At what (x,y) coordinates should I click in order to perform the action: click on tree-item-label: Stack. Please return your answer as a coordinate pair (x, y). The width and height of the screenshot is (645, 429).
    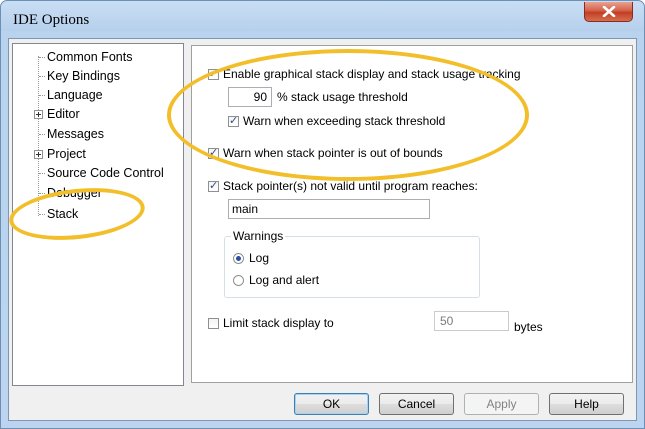
    Looking at the image, I should click on (63, 214).